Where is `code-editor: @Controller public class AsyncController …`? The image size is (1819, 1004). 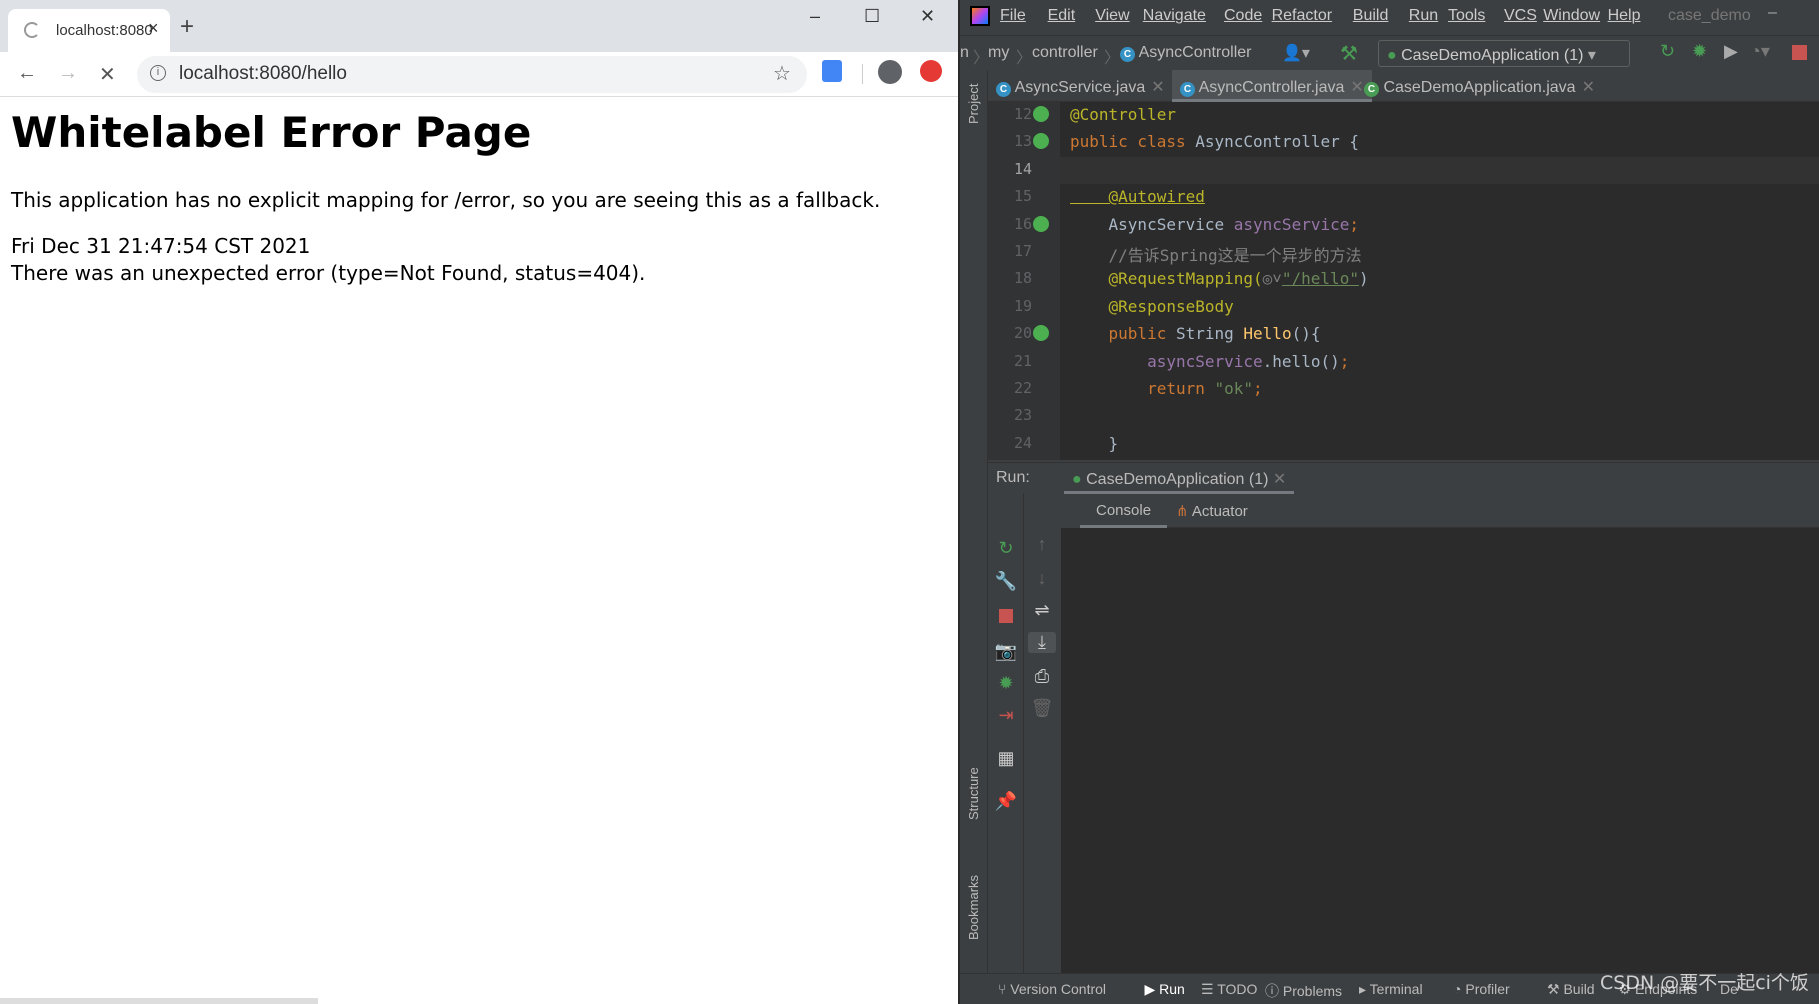 code-editor: @Controller public class AsyncController … is located at coordinates (1439, 281).